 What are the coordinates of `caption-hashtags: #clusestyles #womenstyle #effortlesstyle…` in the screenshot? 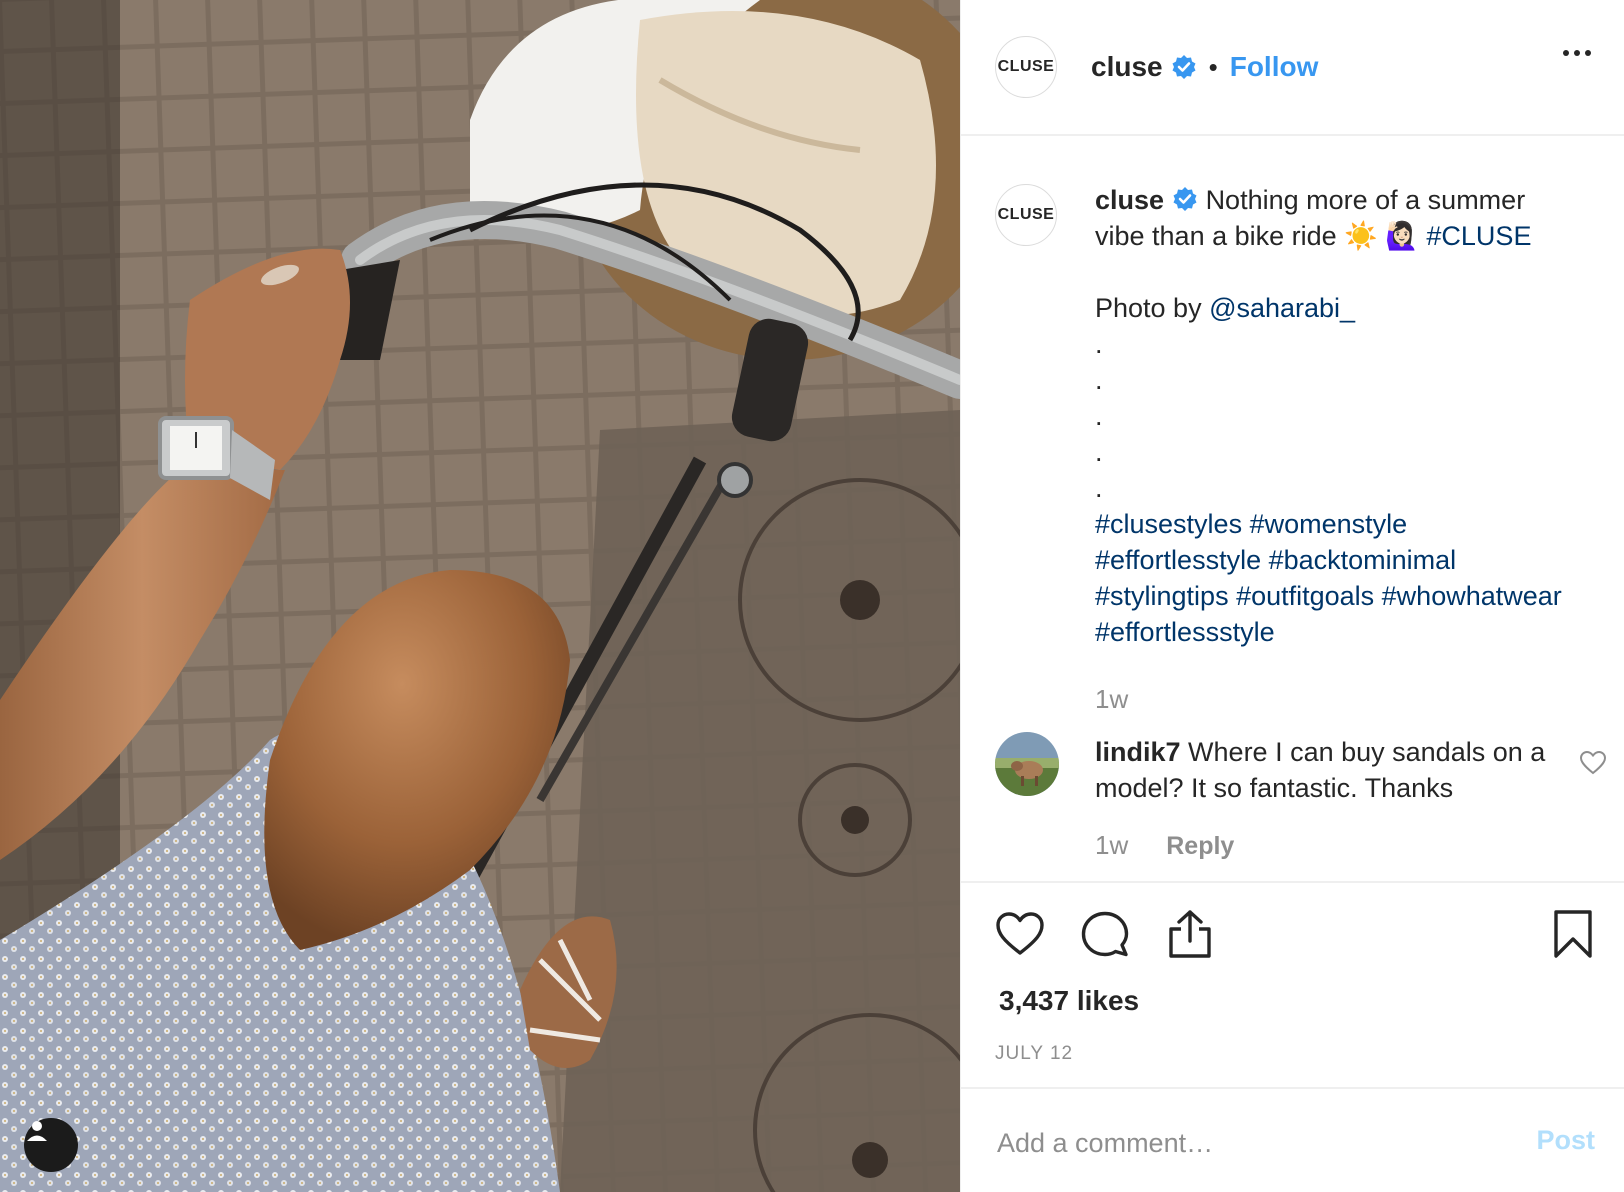 It's located at (1328, 578).